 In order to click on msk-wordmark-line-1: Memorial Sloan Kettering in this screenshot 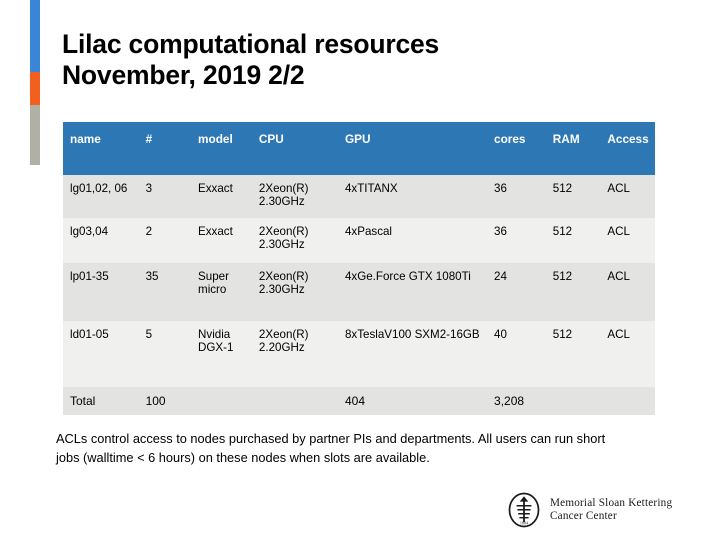, I will do `click(611, 502)`.